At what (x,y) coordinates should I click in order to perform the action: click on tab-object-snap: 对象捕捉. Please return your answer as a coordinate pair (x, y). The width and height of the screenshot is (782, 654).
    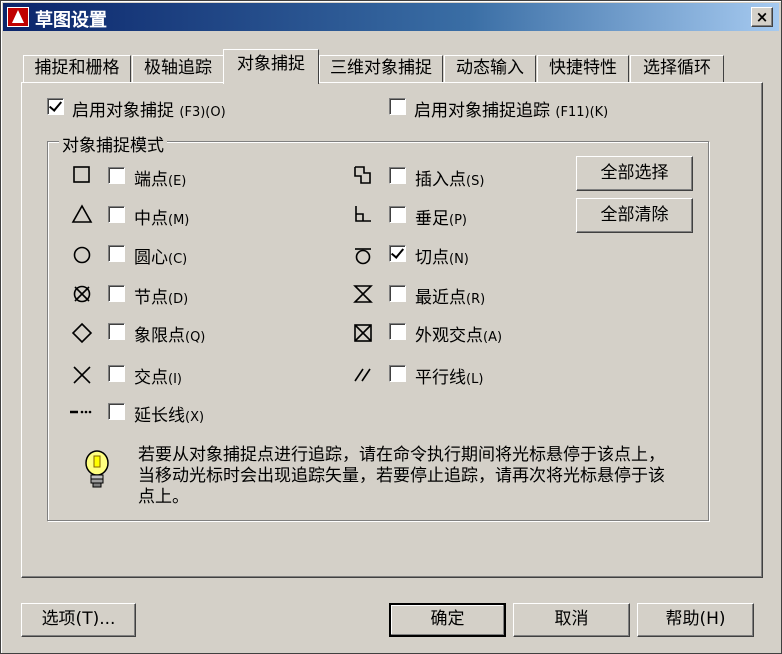
    Looking at the image, I should click on (271, 66).